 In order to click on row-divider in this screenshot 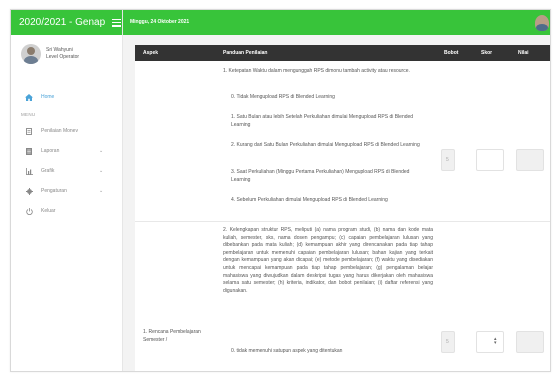, I will do `click(342, 221)`.